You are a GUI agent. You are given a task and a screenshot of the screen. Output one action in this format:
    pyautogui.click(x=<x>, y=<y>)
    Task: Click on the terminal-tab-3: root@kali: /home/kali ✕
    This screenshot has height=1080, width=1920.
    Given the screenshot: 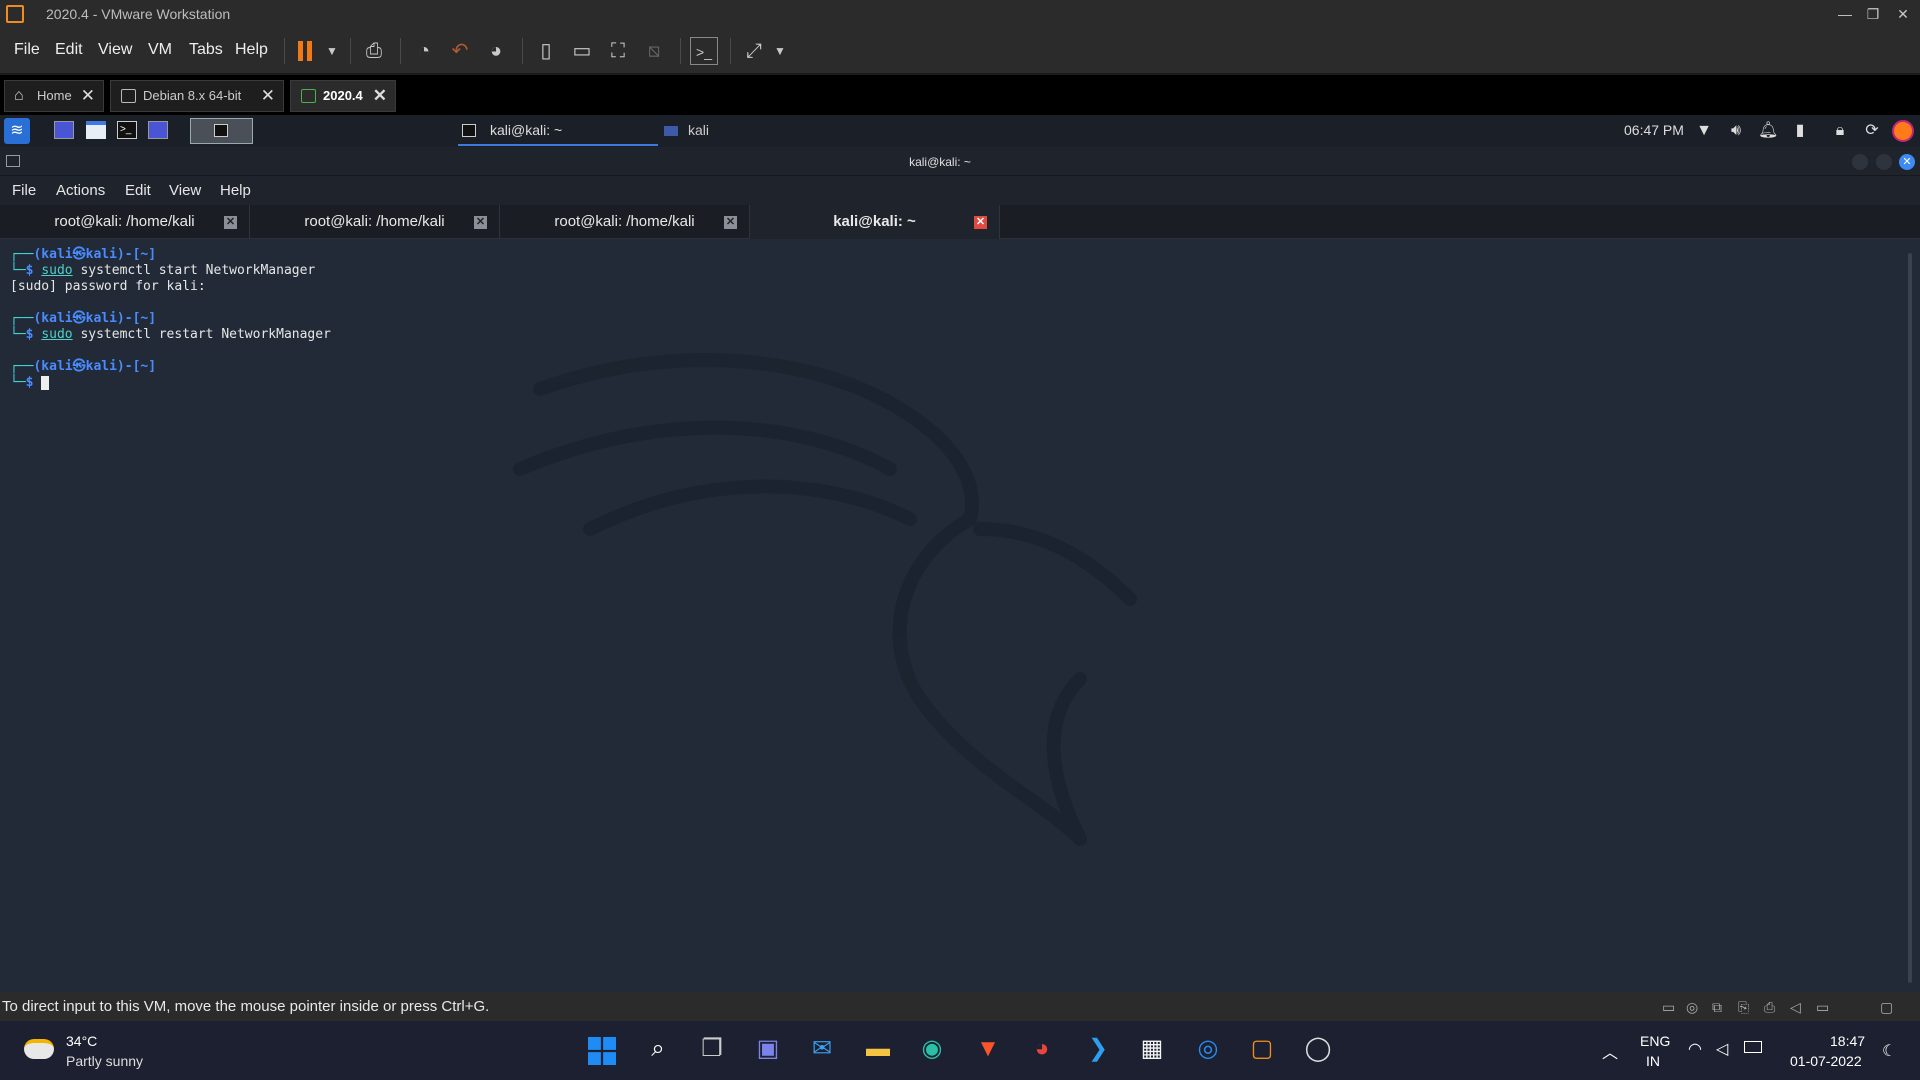 What is the action you would take?
    pyautogui.click(x=625, y=222)
    